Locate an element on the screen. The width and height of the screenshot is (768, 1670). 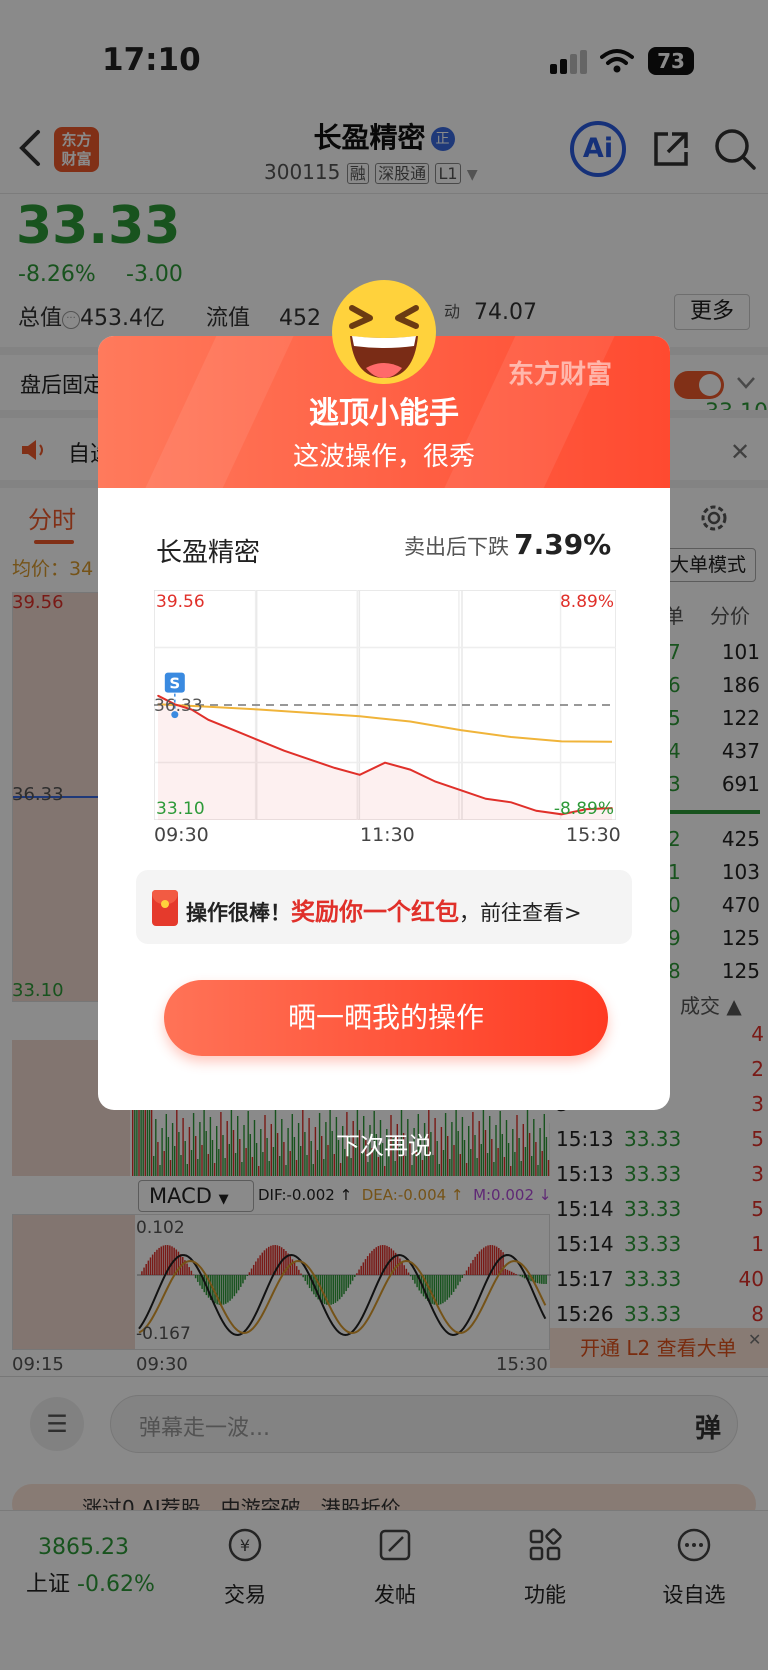
laughing-emoji-icon is located at coordinates (384, 332).